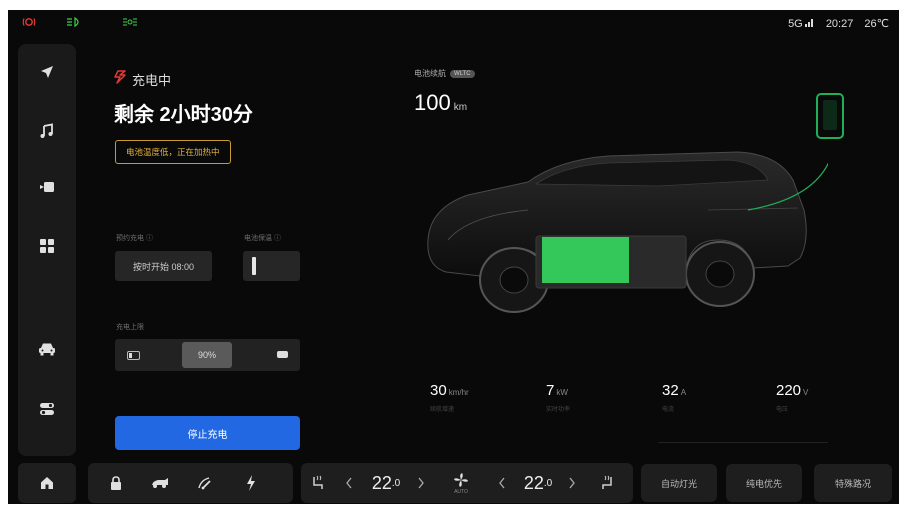 The image size is (906, 512). I want to click on camera-icon, so click(47, 187).